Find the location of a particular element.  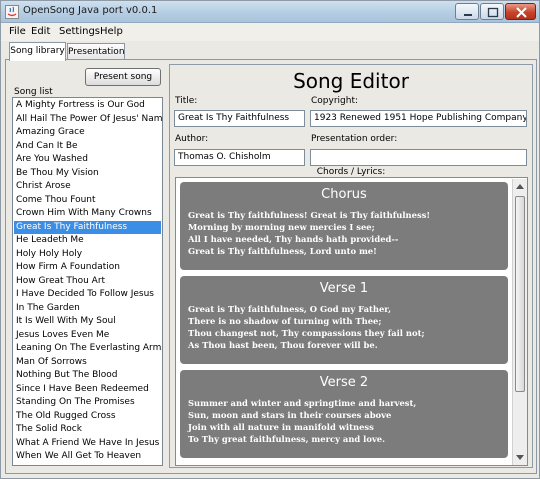

song-list-item: Are You Washed is located at coordinates (87, 159).